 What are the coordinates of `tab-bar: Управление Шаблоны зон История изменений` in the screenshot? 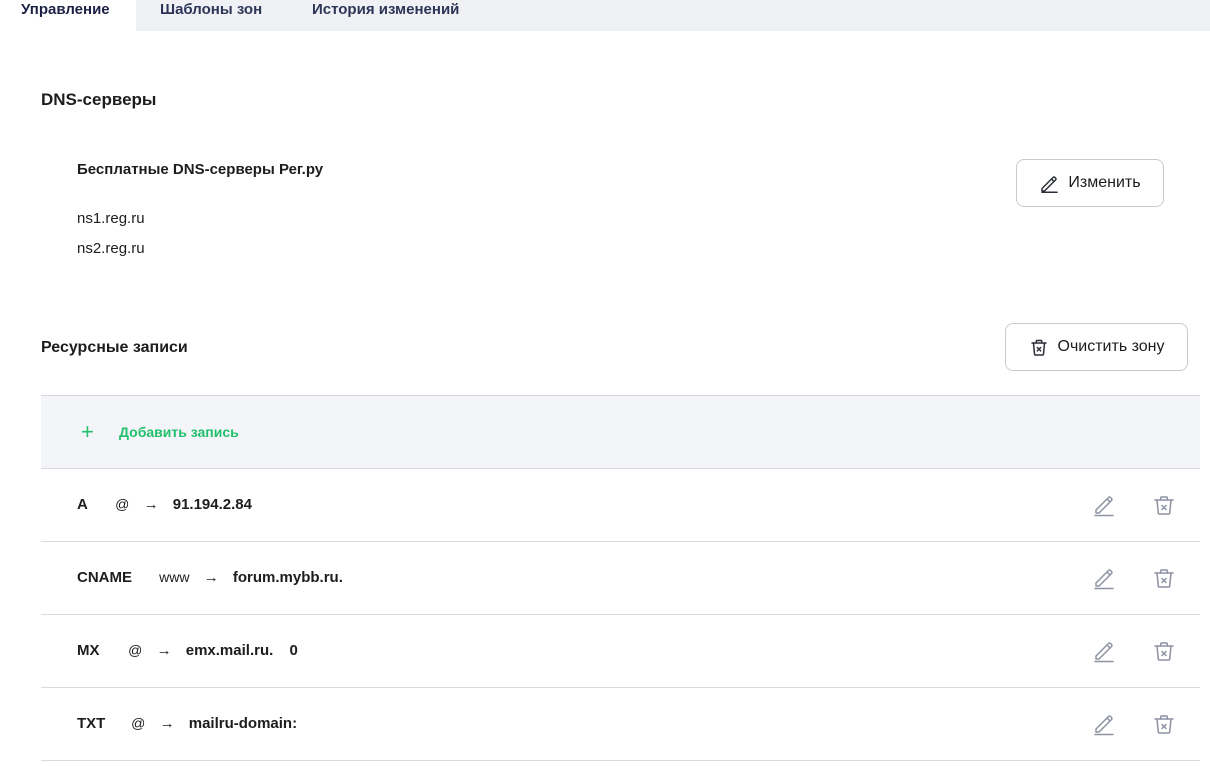 It's located at (605, 15).